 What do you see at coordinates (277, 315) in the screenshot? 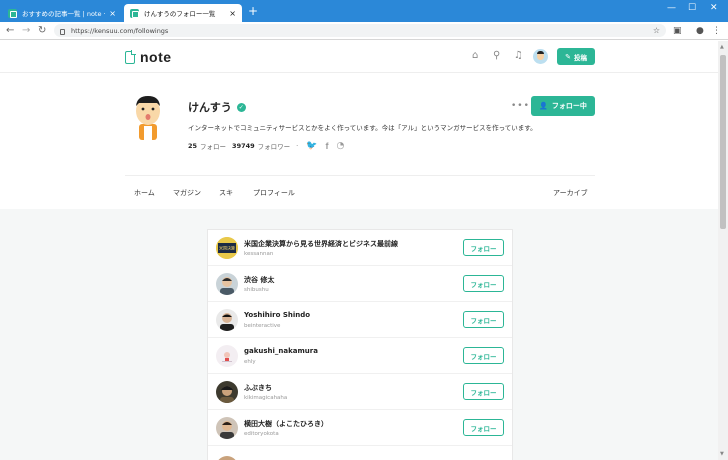
I see `user-name: Yoshihiro Shindo` at bounding box center [277, 315].